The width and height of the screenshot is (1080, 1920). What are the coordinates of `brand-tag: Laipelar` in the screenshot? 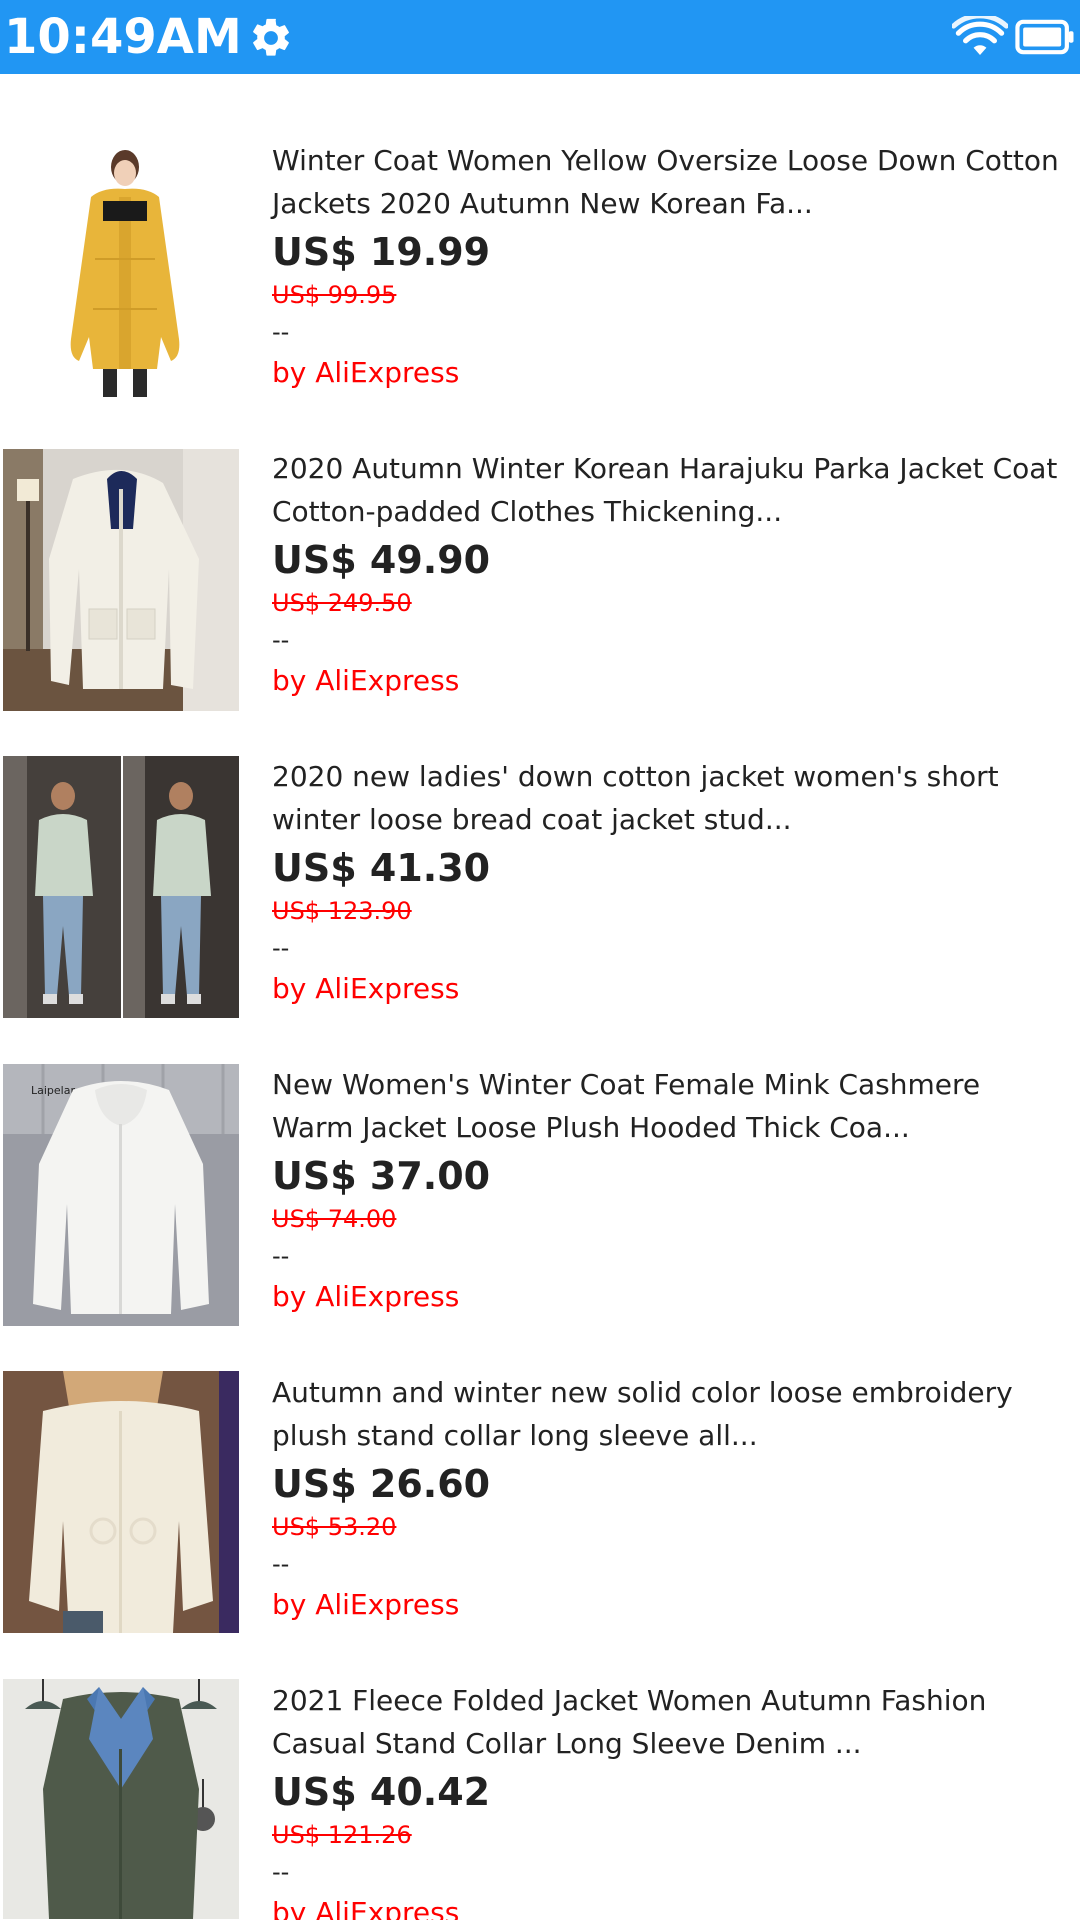 It's located at (53, 1090).